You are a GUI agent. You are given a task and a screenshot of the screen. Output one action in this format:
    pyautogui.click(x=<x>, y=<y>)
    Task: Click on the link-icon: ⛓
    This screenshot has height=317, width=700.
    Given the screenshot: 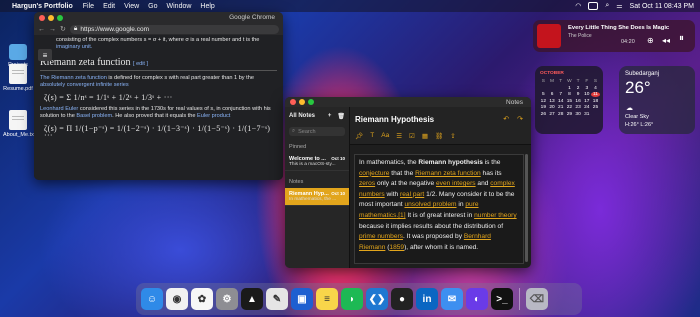 What is the action you would take?
    pyautogui.click(x=439, y=136)
    